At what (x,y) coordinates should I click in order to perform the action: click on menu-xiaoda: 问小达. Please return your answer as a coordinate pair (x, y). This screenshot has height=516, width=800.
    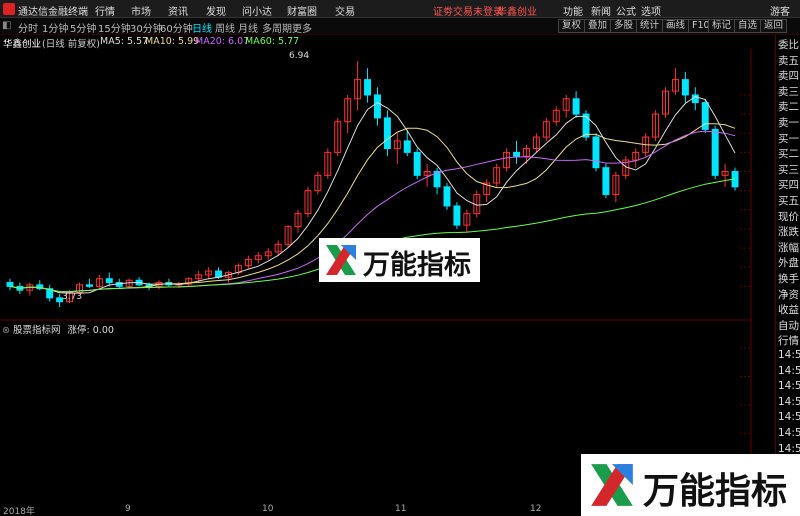
    Looking at the image, I should click on (257, 10).